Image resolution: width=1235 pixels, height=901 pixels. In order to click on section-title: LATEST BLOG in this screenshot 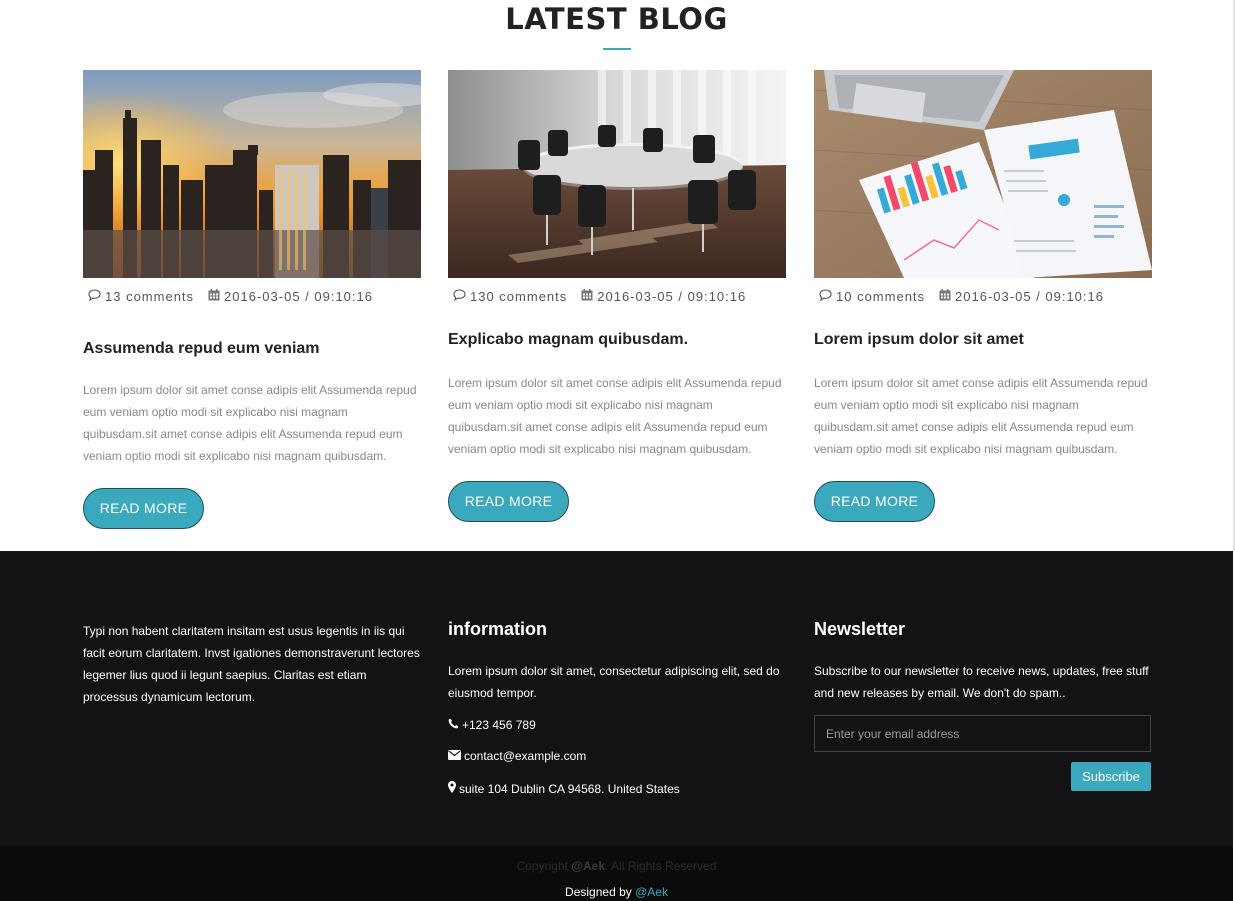, I will do `click(616, 19)`.